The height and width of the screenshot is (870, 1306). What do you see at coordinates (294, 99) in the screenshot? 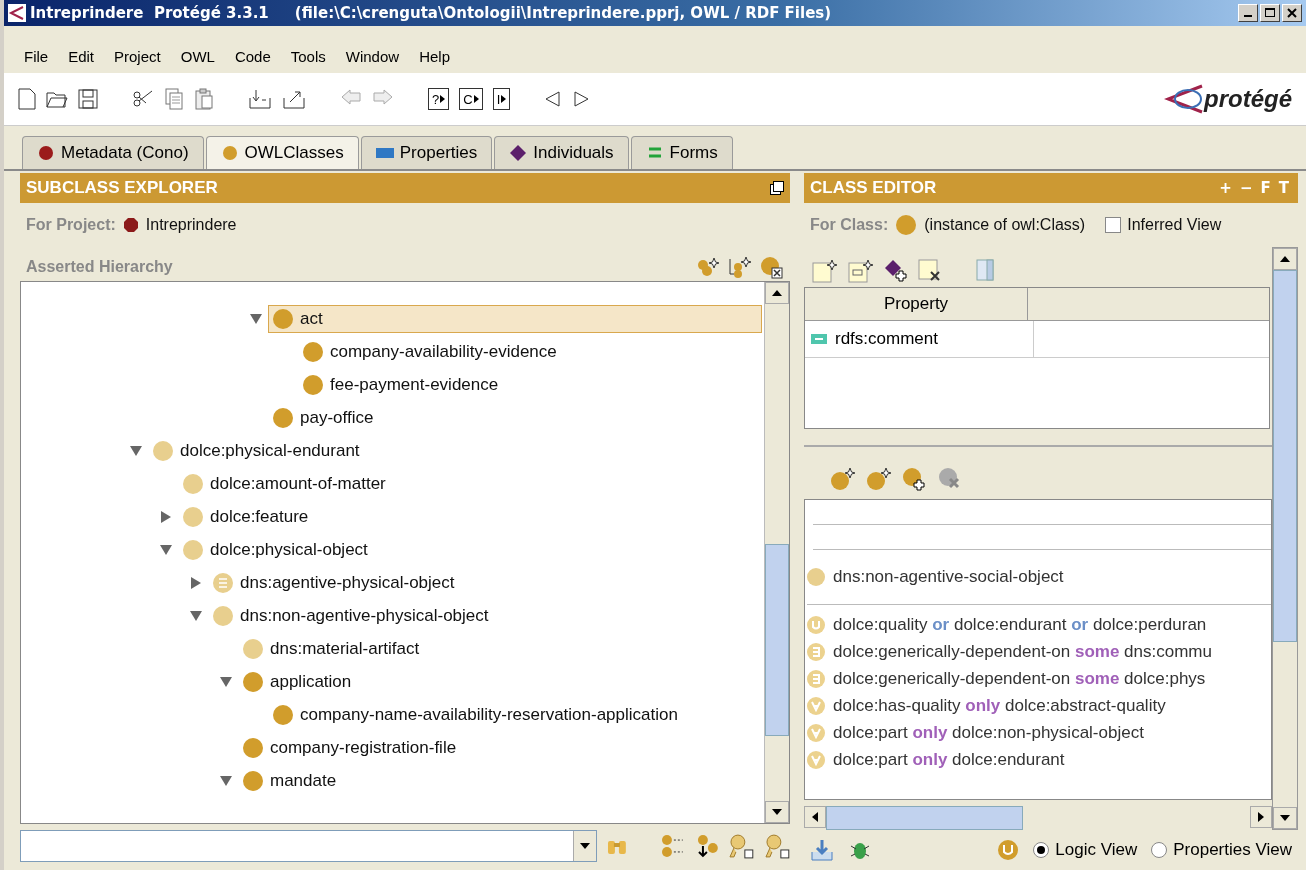
I see `export-icon` at bounding box center [294, 99].